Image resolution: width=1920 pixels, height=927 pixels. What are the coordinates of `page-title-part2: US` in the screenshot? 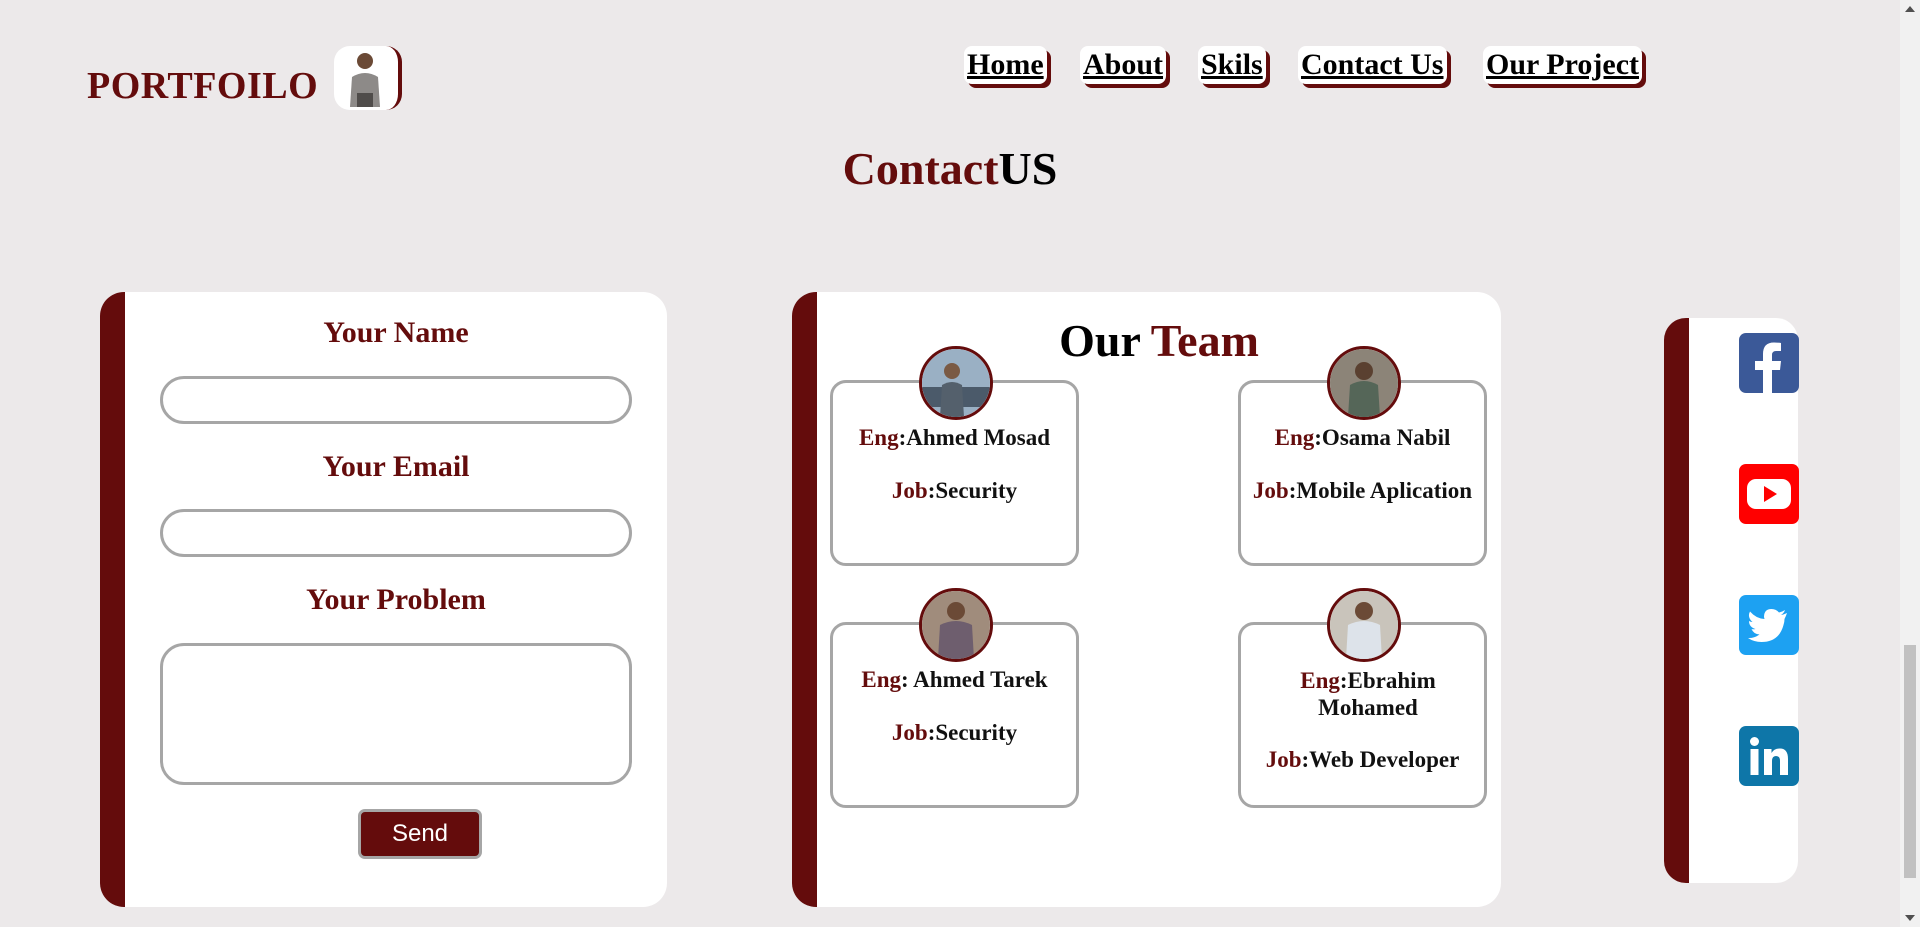 It's located at (1028, 168).